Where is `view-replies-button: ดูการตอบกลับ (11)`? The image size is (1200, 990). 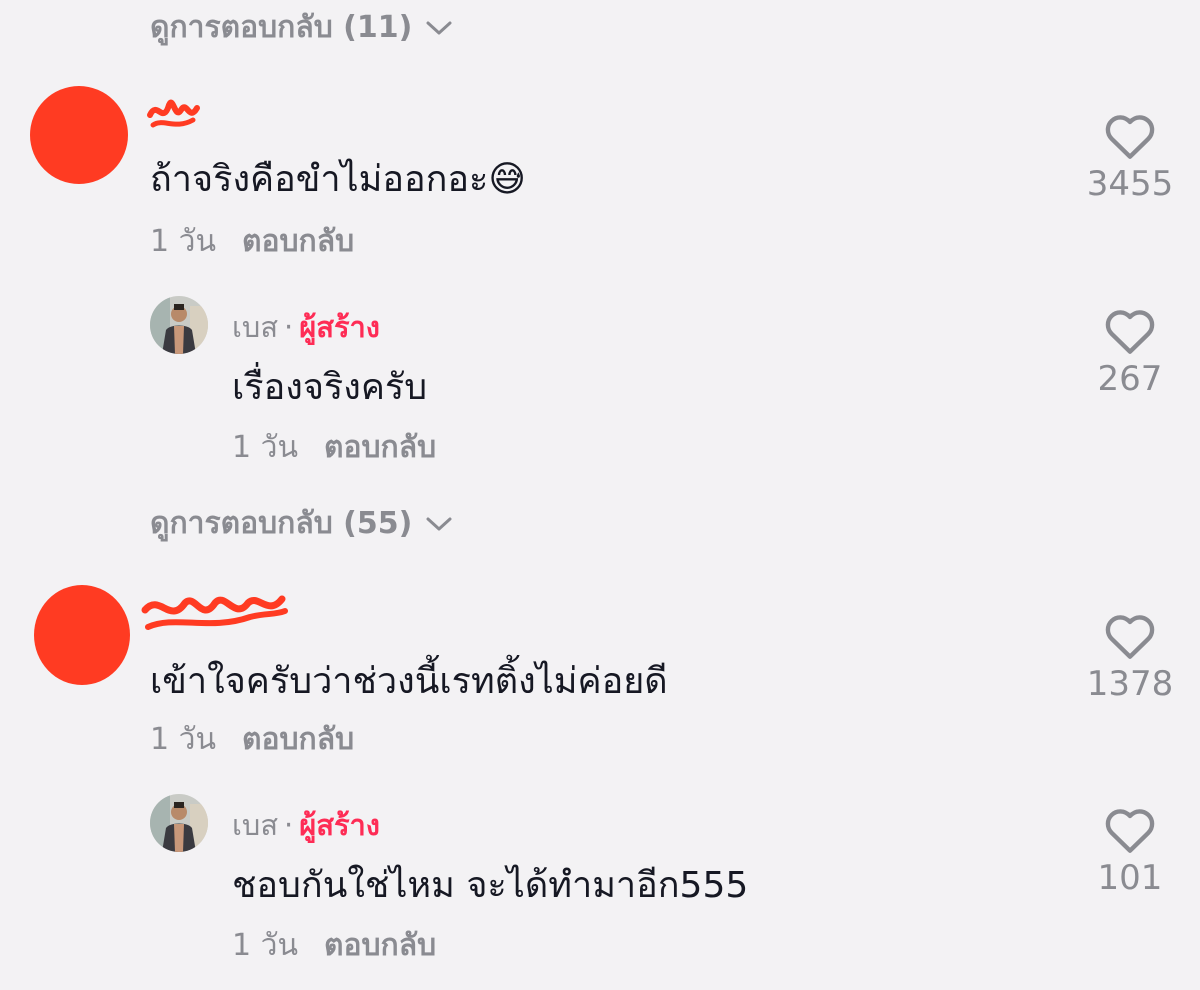 view-replies-button: ดูการตอบกลับ (11) is located at coordinates (302, 27).